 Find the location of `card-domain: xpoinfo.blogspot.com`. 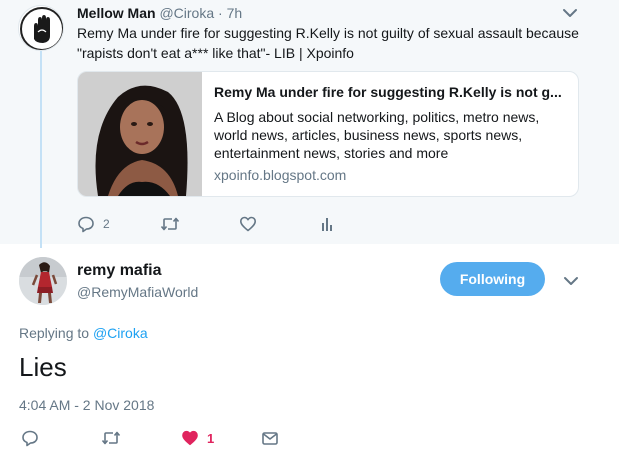

card-domain: xpoinfo.blogspot.com is located at coordinates (280, 175).